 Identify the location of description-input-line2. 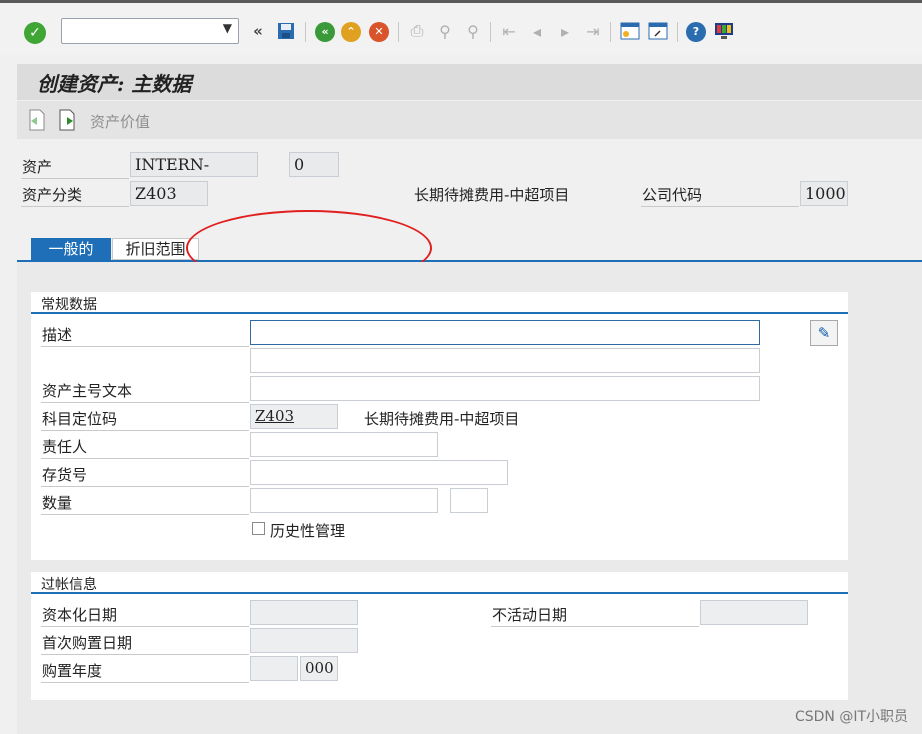
(505, 360).